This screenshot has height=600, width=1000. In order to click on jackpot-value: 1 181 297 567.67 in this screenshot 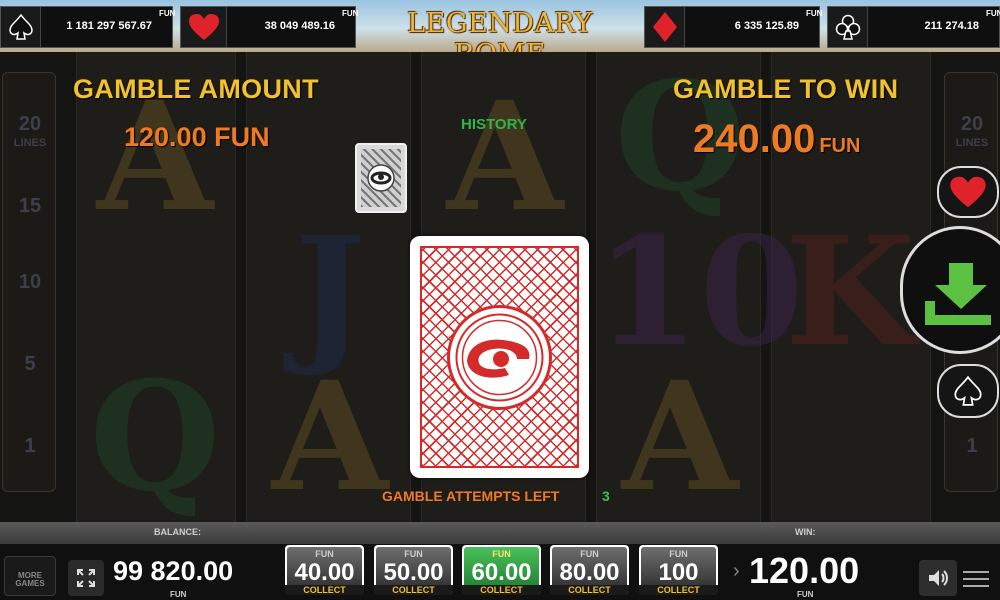, I will do `click(109, 26)`.